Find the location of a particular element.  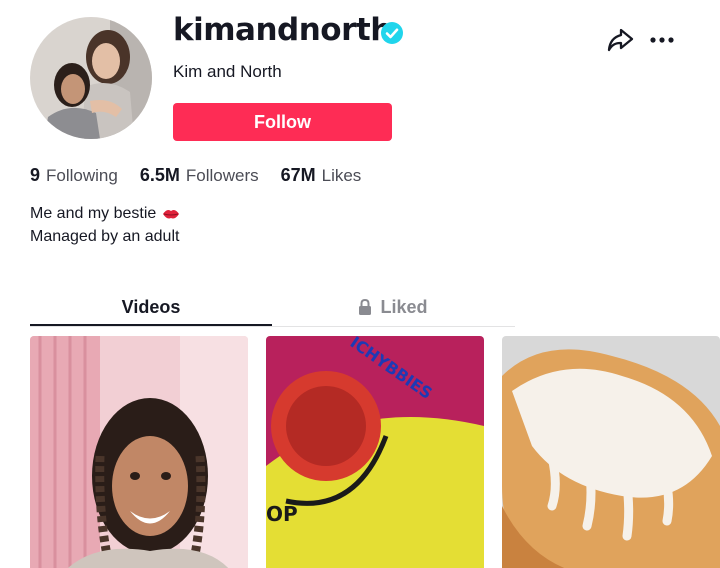

tab-liked: Liked is located at coordinates (393, 307).